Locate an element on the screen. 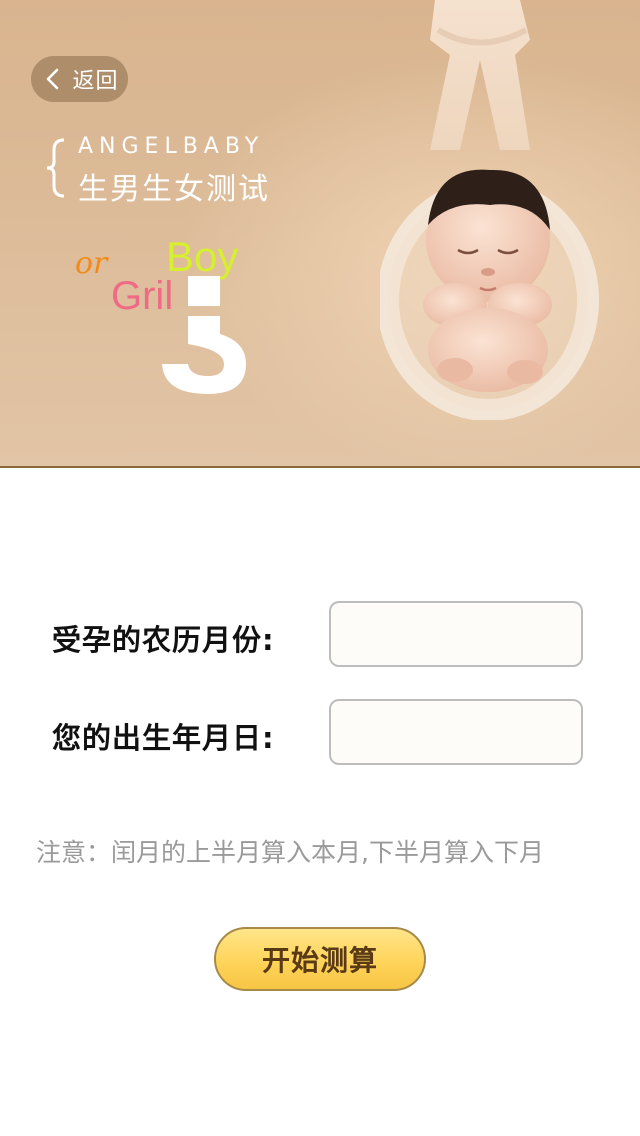 This screenshot has height=1136, width=640. back-label: 返回 is located at coordinates (95, 81).